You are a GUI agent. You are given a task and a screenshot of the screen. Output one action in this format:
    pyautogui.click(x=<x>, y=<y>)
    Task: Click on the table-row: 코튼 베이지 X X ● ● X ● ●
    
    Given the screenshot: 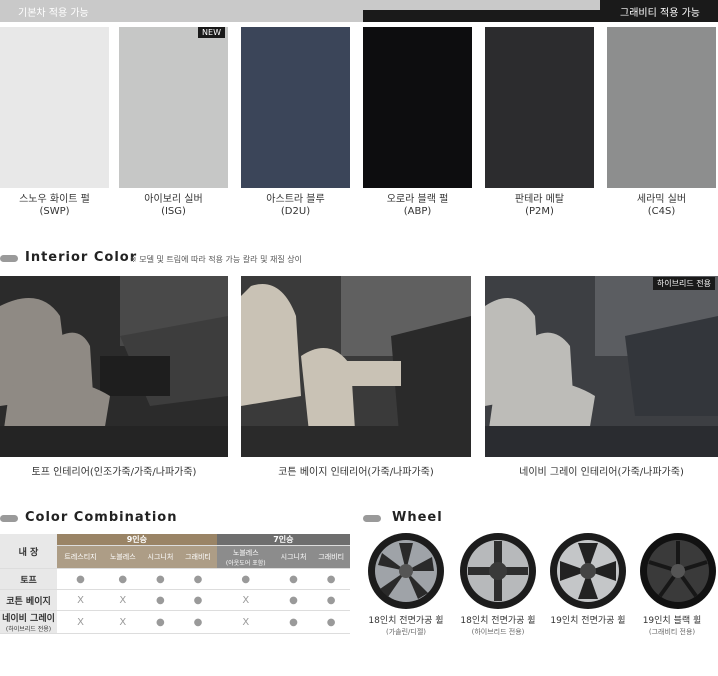 What is the action you would take?
    pyautogui.click(x=175, y=600)
    